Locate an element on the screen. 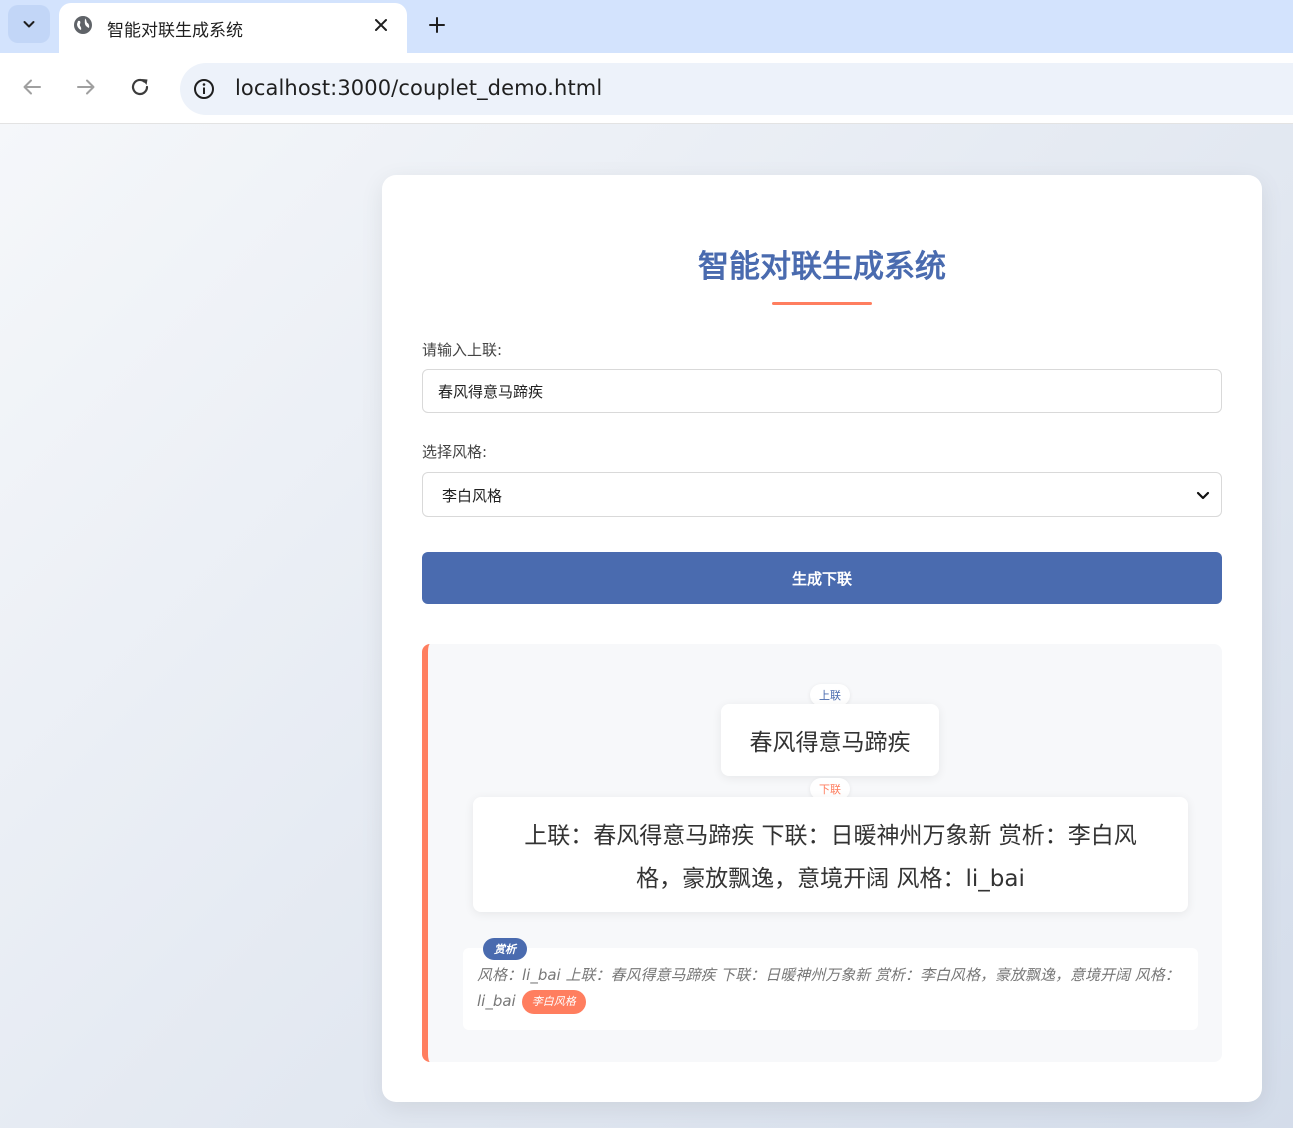 This screenshot has height=1128, width=1293. reload-icon is located at coordinates (140, 87).